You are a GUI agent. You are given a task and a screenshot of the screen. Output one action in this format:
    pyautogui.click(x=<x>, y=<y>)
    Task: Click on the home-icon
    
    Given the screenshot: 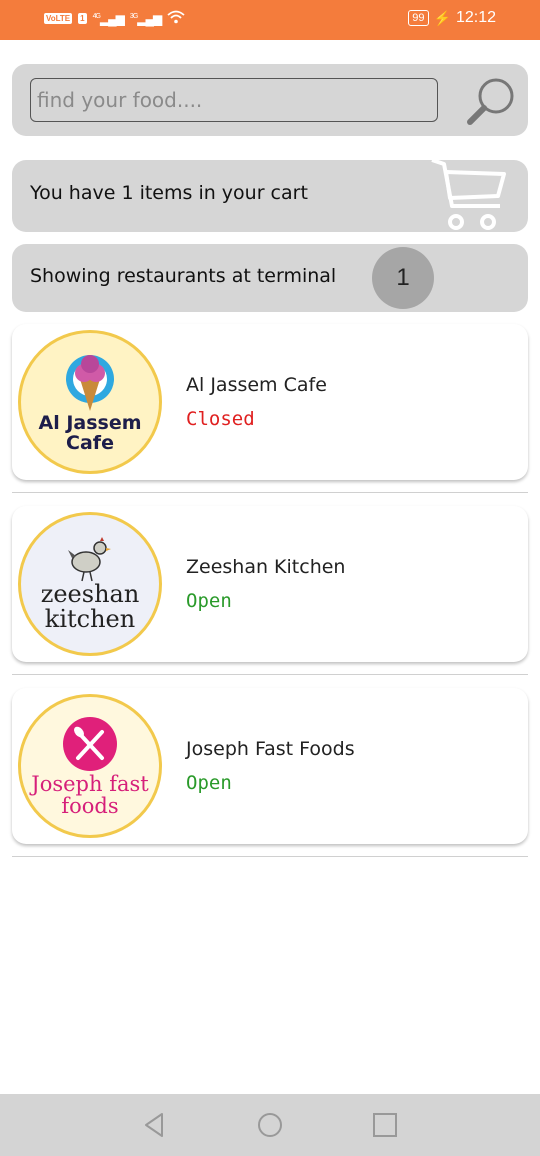 What is the action you would take?
    pyautogui.click(x=270, y=1125)
    